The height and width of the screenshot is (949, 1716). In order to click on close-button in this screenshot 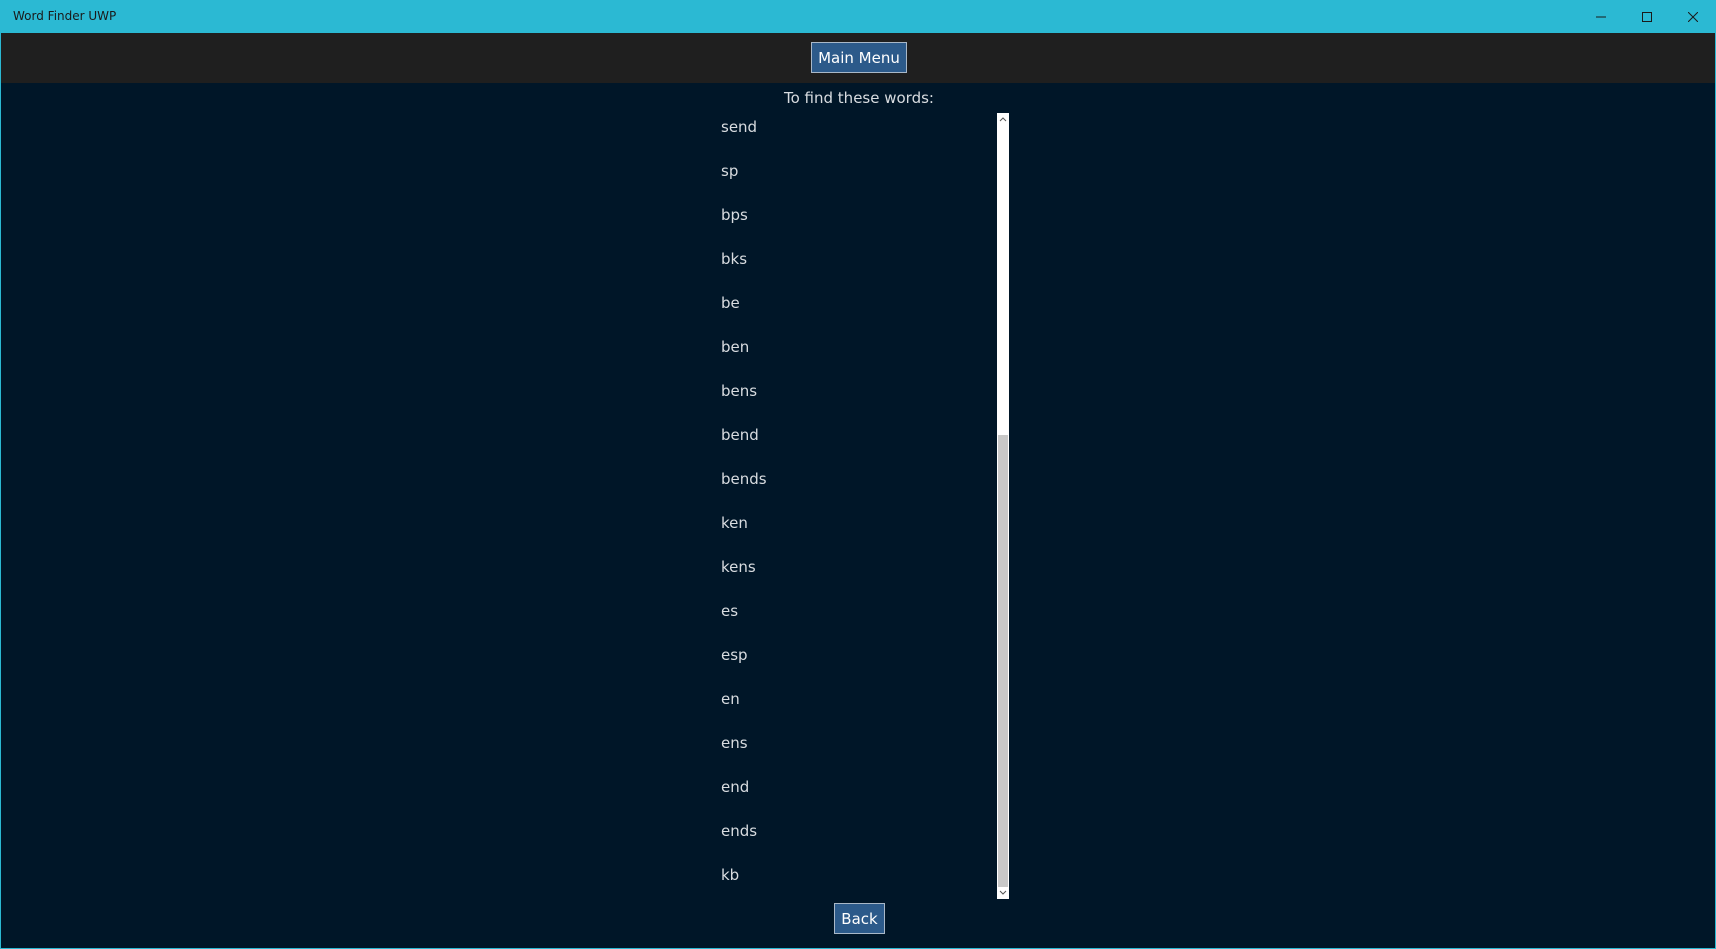, I will do `click(1692, 17)`.